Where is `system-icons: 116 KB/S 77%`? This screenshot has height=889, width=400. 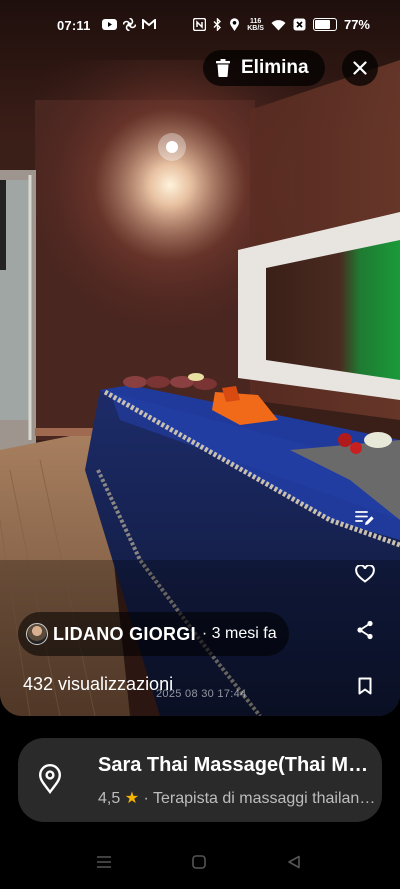 system-icons: 116 KB/S 77% is located at coordinates (281, 24).